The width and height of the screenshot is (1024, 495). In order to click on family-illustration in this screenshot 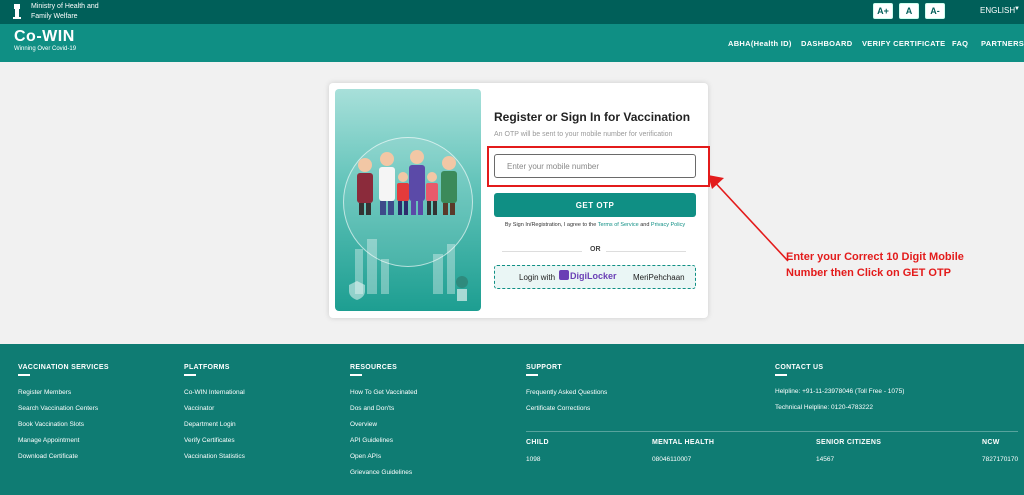, I will do `click(408, 200)`.